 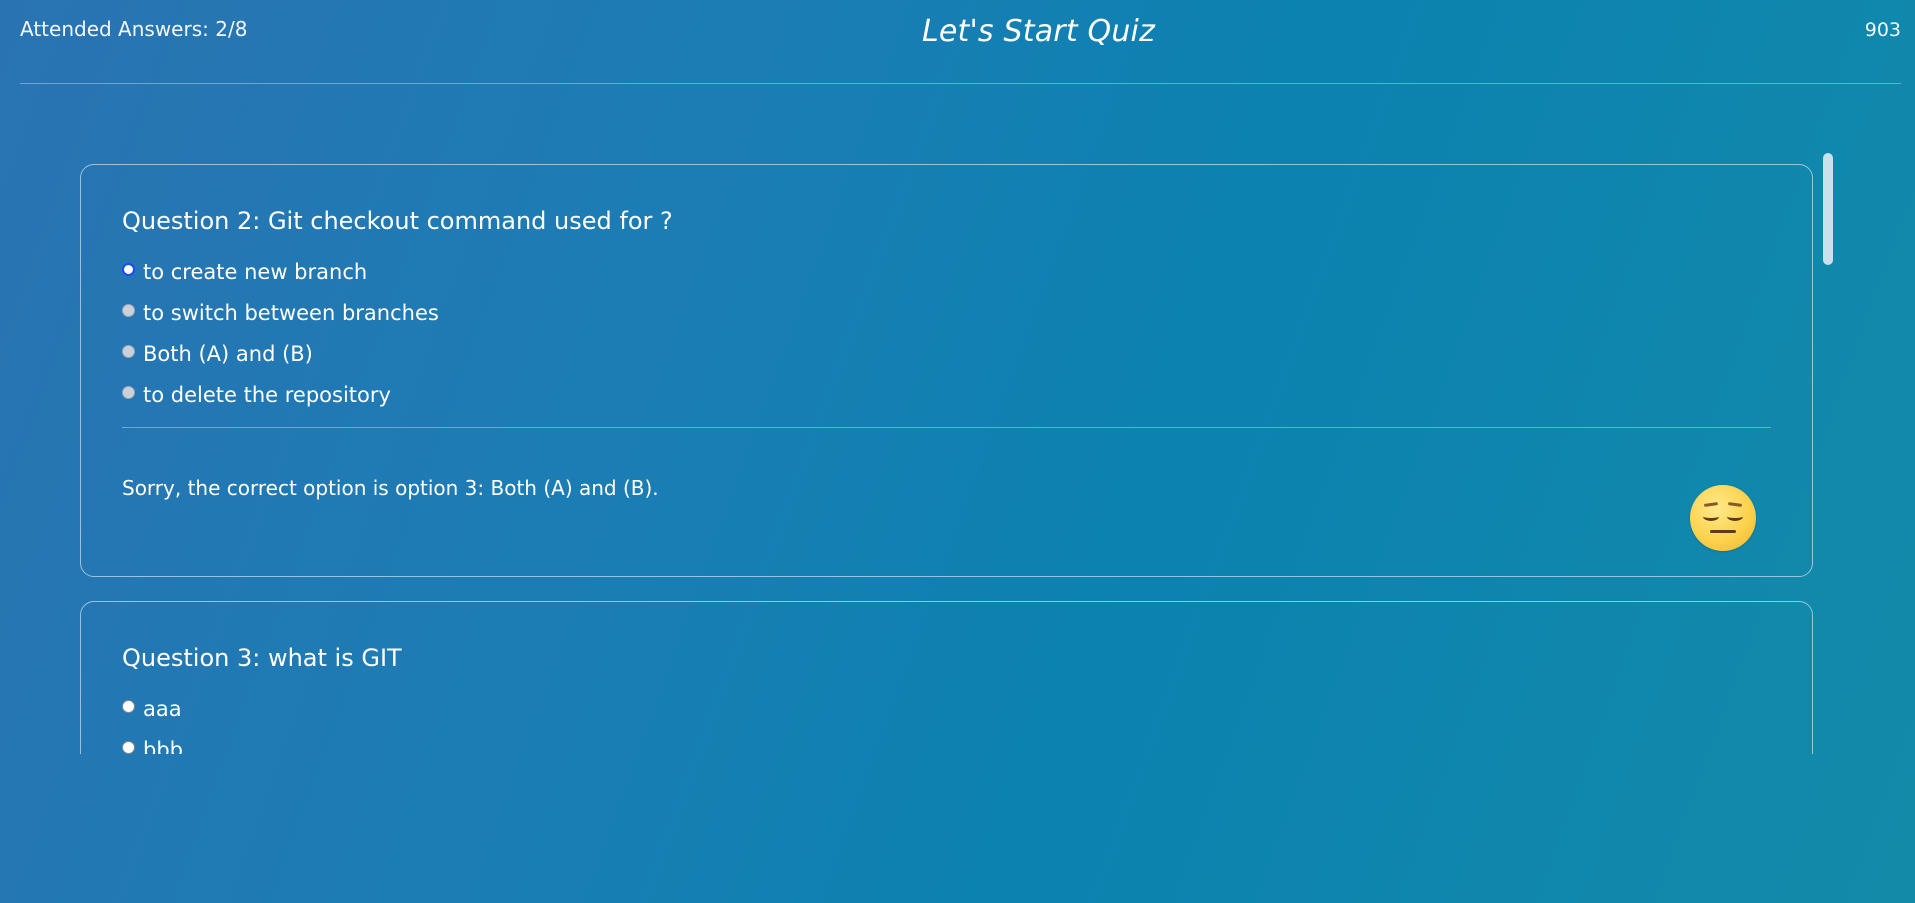 I want to click on option-item: Both (A) and (B), so click(x=946, y=353).